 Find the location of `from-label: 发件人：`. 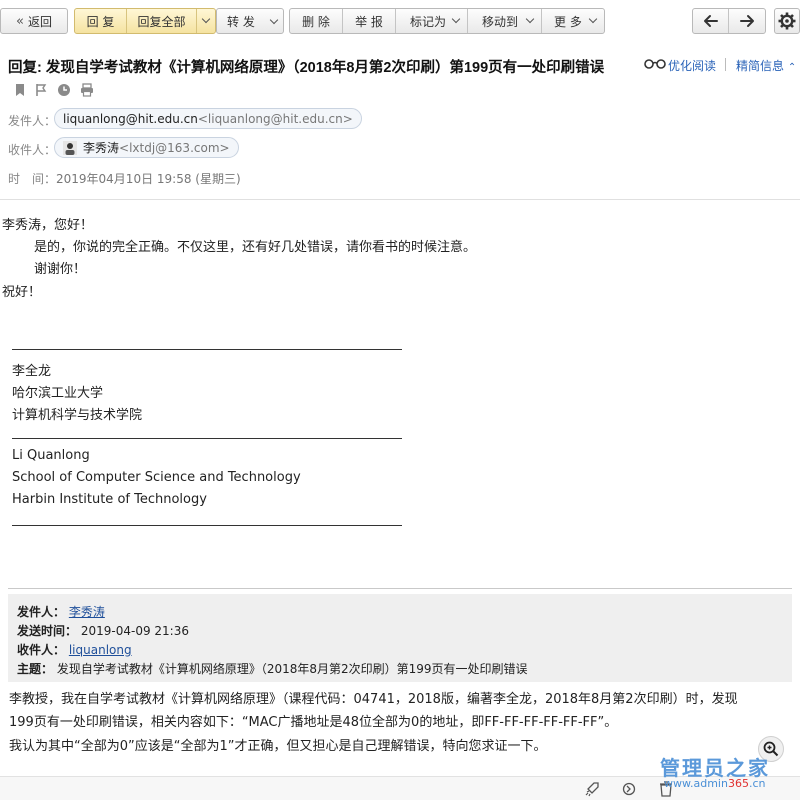

from-label: 发件人： is located at coordinates (32, 121).